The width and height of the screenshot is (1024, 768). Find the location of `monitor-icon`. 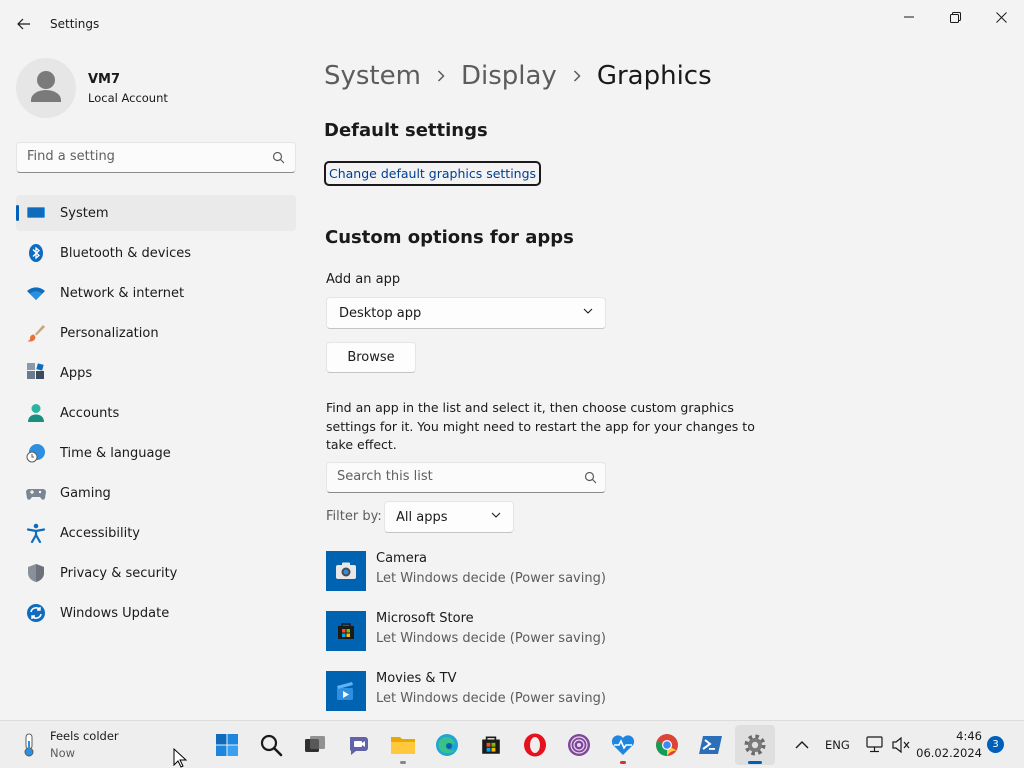

monitor-icon is located at coordinates (36, 212).